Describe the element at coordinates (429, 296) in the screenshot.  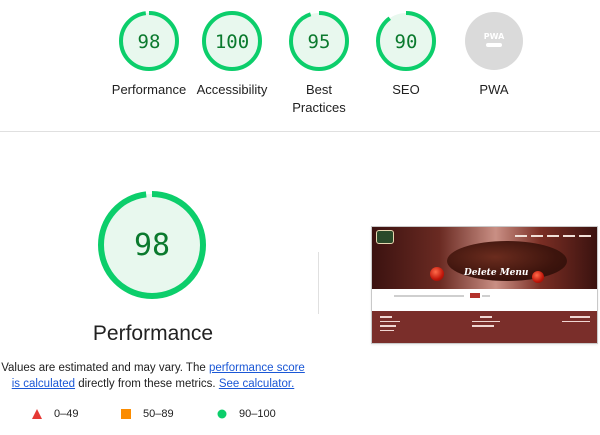
I see `screenshot-body-text` at that location.